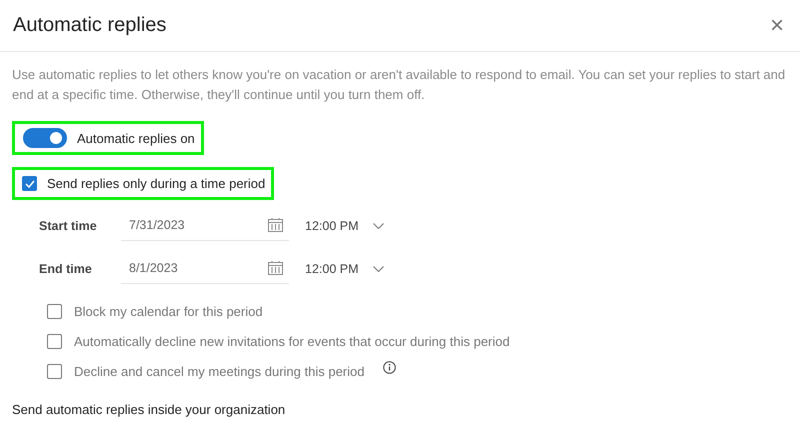  Describe the element at coordinates (45, 138) in the screenshot. I see `toggle-switch` at that location.